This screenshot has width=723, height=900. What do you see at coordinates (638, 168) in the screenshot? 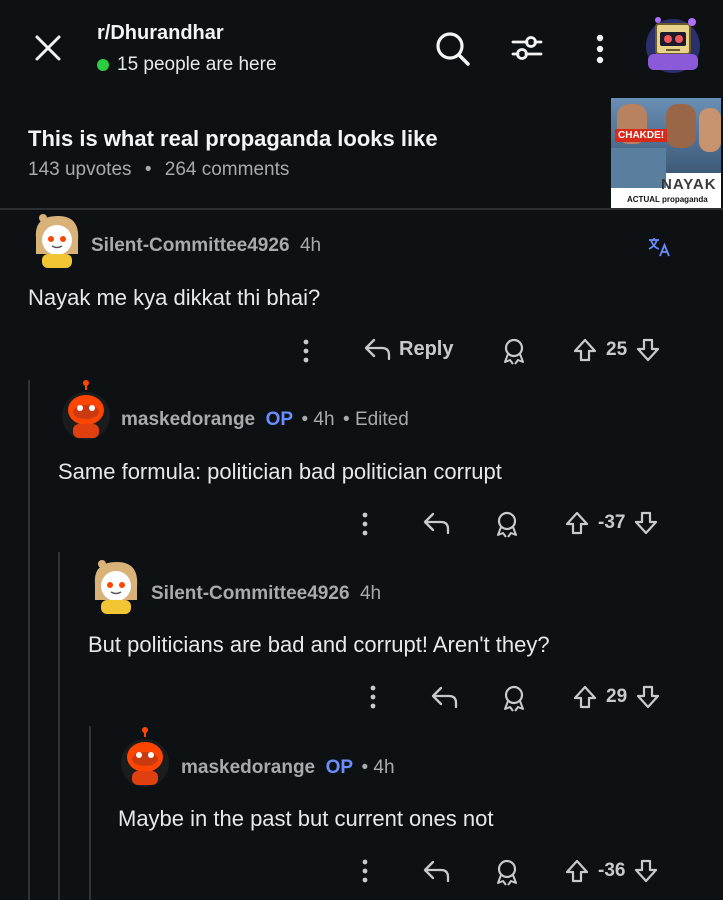
I see `thumbnail-crowd` at bounding box center [638, 168].